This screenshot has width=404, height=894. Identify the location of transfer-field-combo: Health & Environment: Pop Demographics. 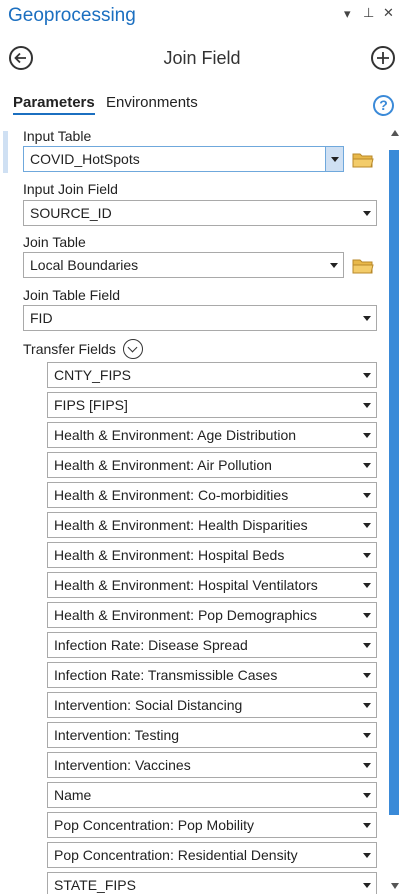
(212, 615).